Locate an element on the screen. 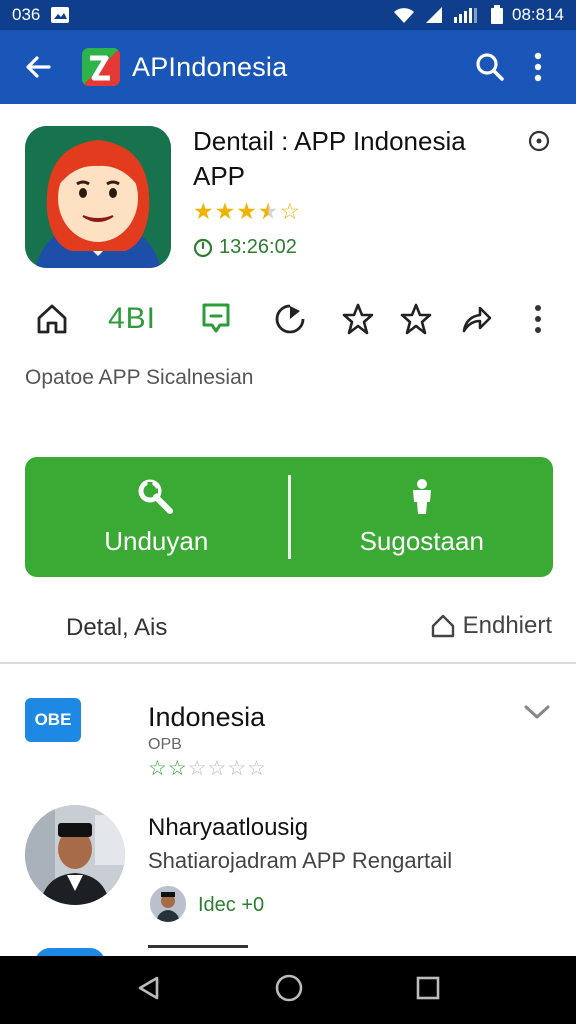 The image size is (576, 1024). signal-icon is located at coordinates (434, 15).